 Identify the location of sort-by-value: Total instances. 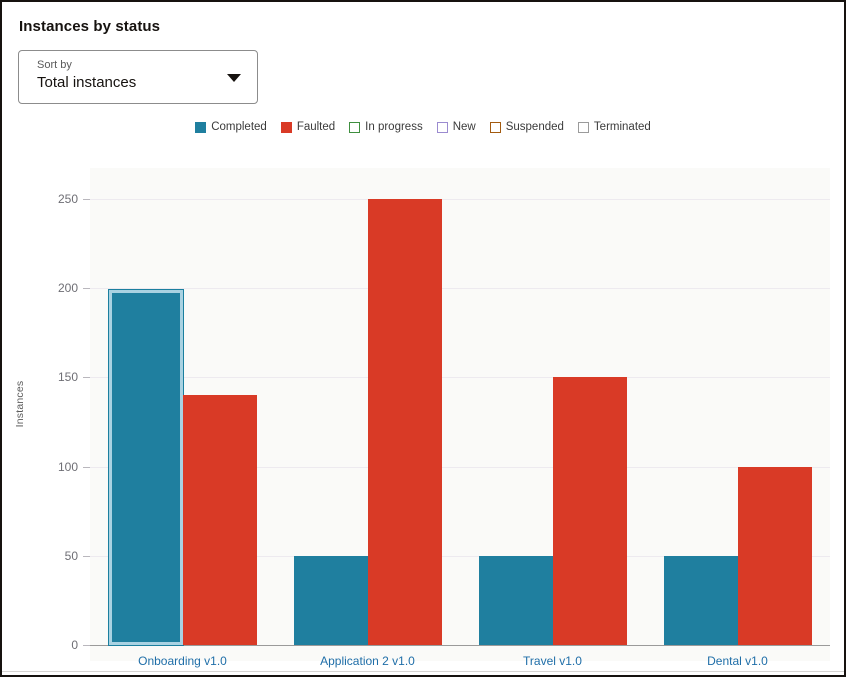
(87, 82).